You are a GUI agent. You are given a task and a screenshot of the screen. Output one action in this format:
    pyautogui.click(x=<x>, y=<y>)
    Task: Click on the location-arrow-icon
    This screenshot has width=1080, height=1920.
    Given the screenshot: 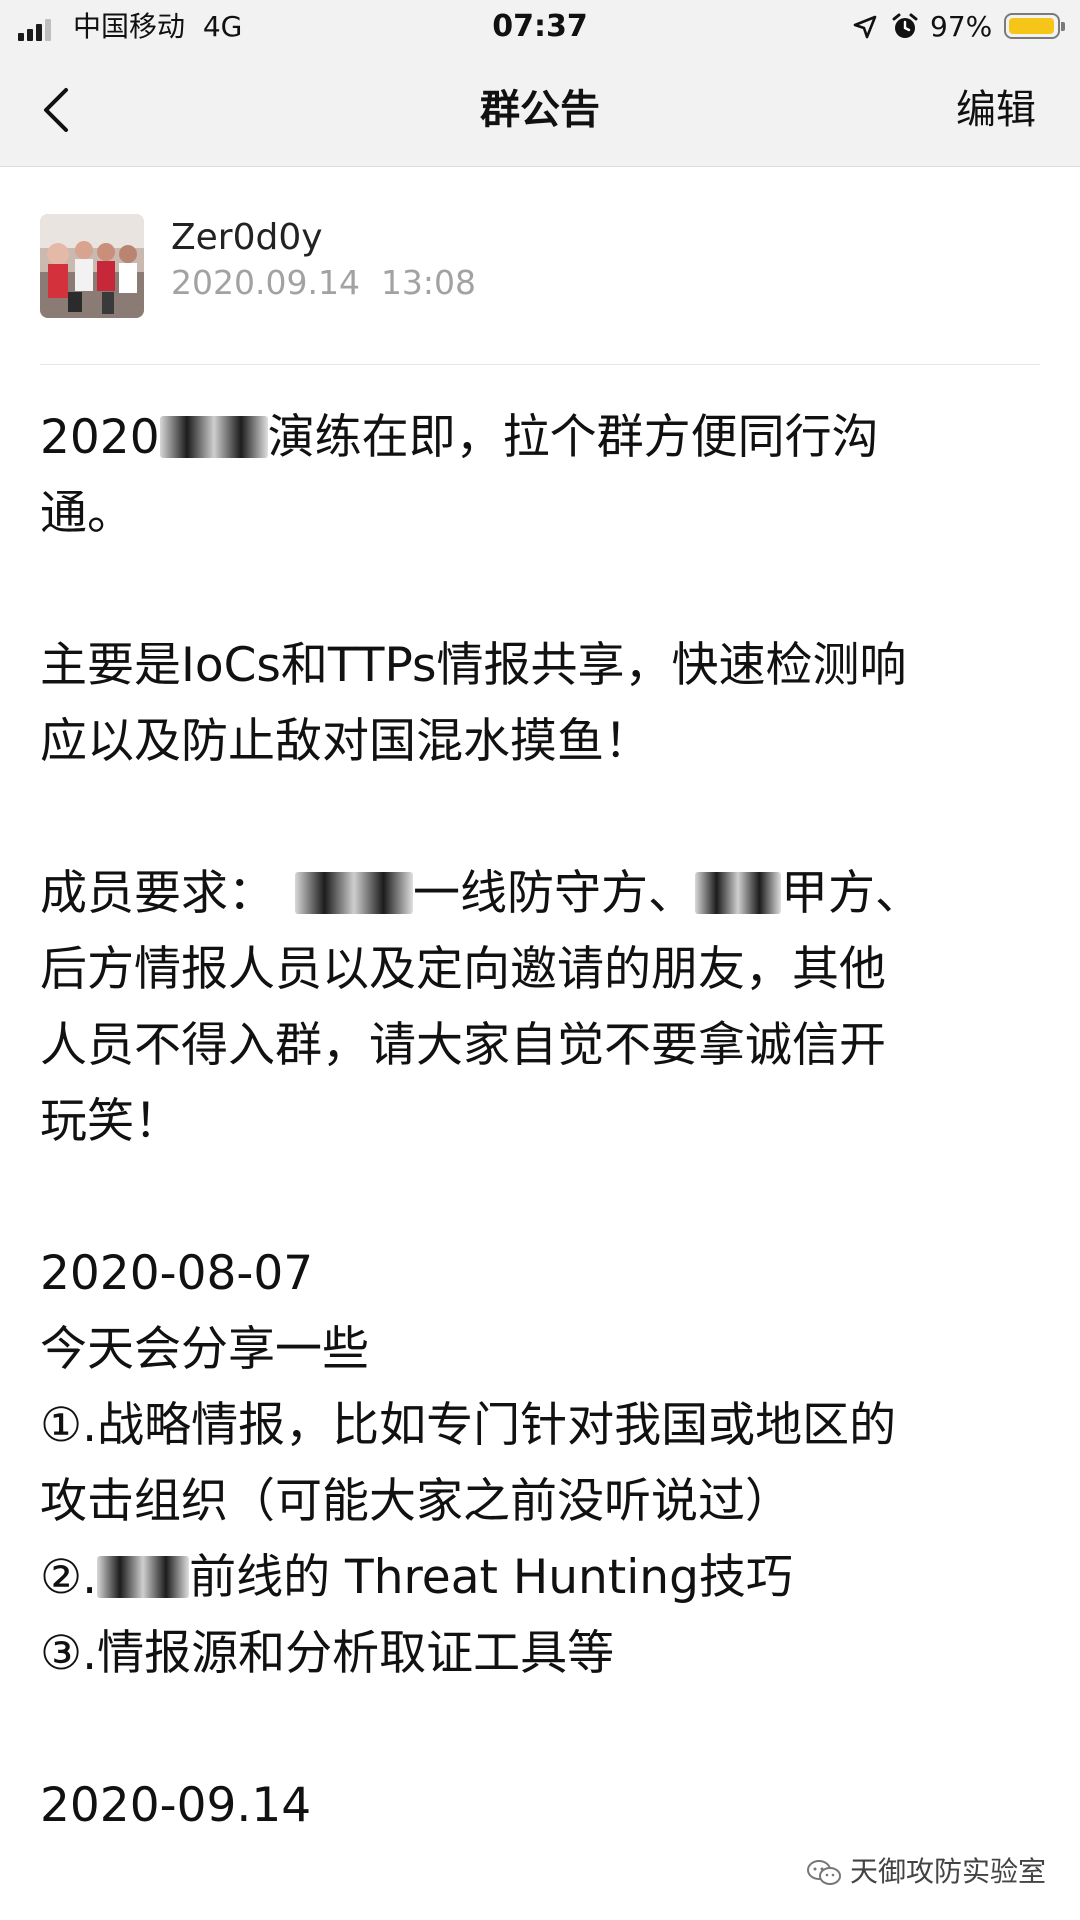 What is the action you would take?
    pyautogui.click(x=865, y=27)
    